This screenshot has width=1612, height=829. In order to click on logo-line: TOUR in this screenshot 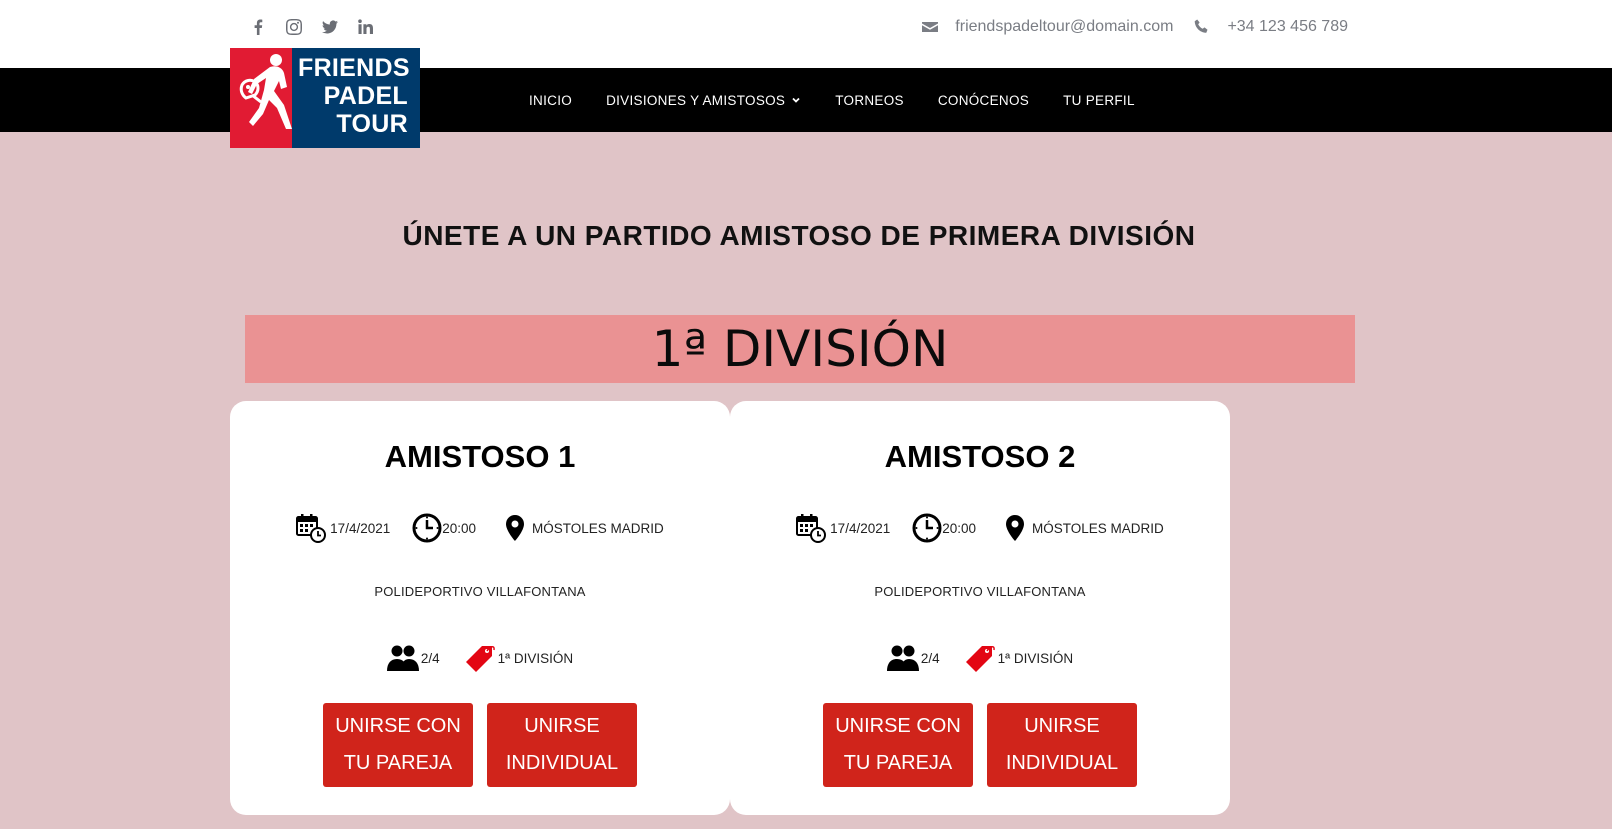, I will do `click(372, 124)`.